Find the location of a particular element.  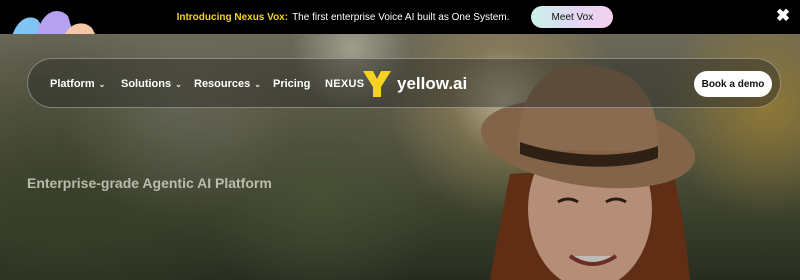

announcement-highlight: Introducing Nexus Vox: is located at coordinates (232, 17).